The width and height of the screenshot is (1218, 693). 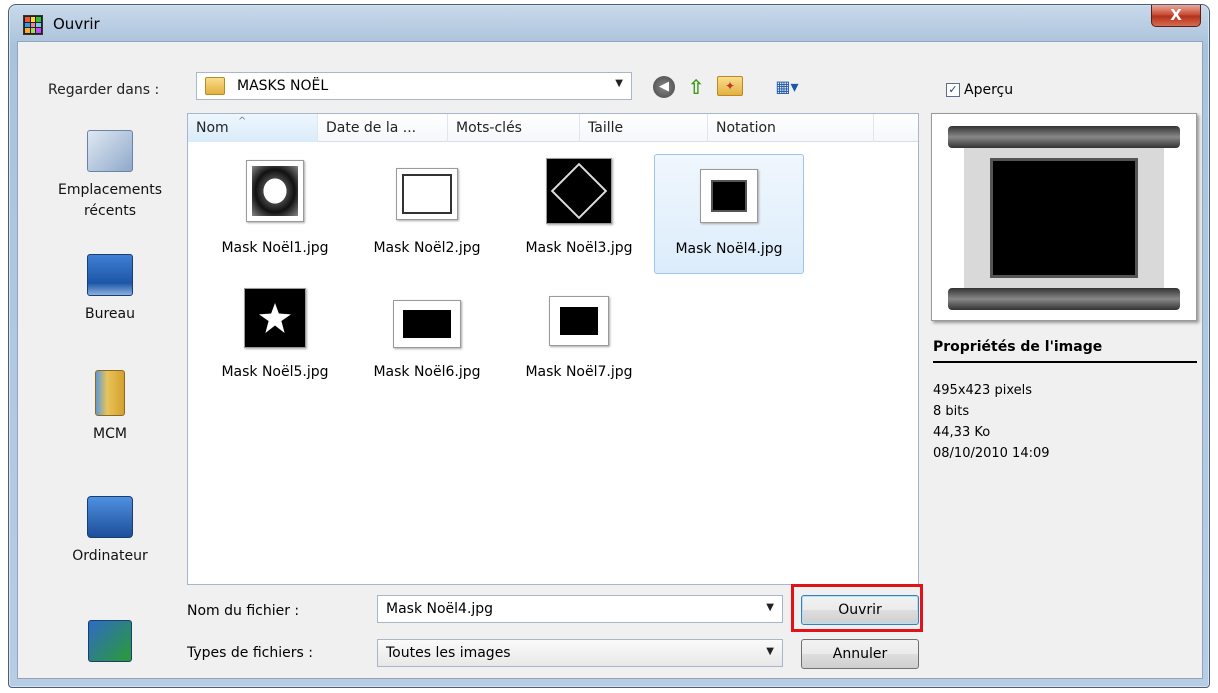 What do you see at coordinates (110, 176) in the screenshot?
I see `place-recent: Emplacements récents` at bounding box center [110, 176].